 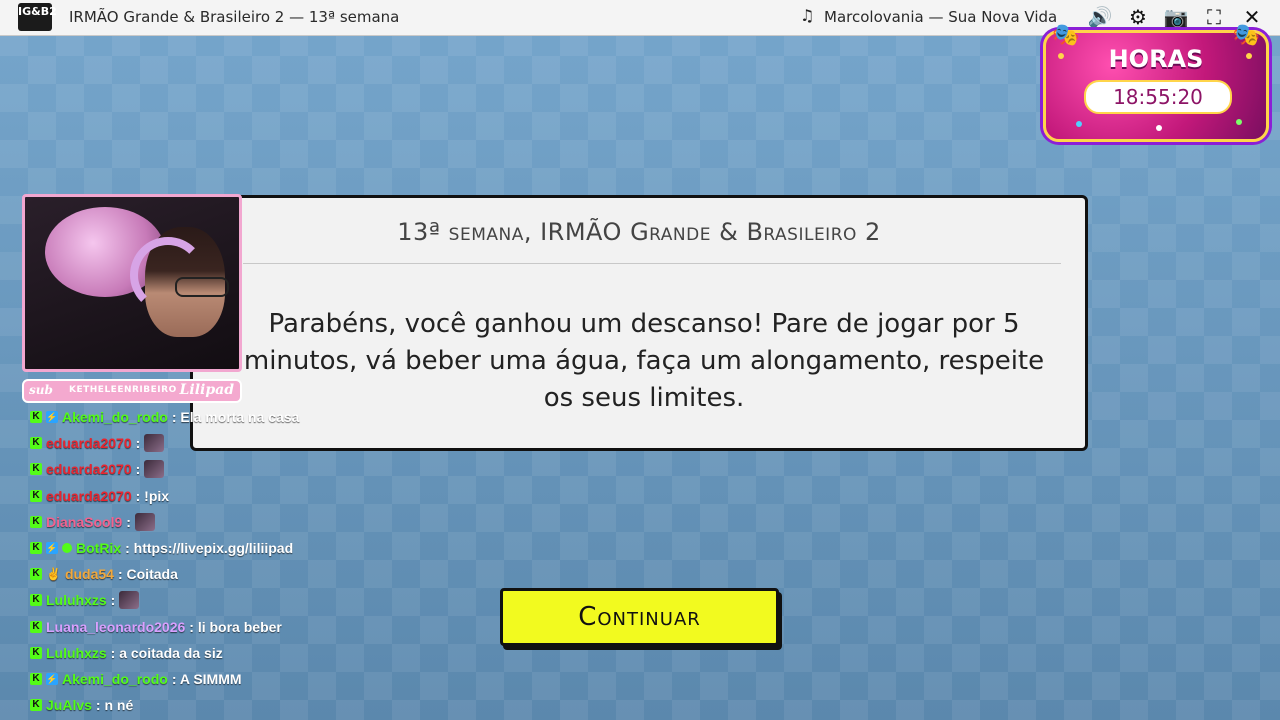 What do you see at coordinates (1214, 17) in the screenshot?
I see `fullscreen-icon: ⛶` at bounding box center [1214, 17].